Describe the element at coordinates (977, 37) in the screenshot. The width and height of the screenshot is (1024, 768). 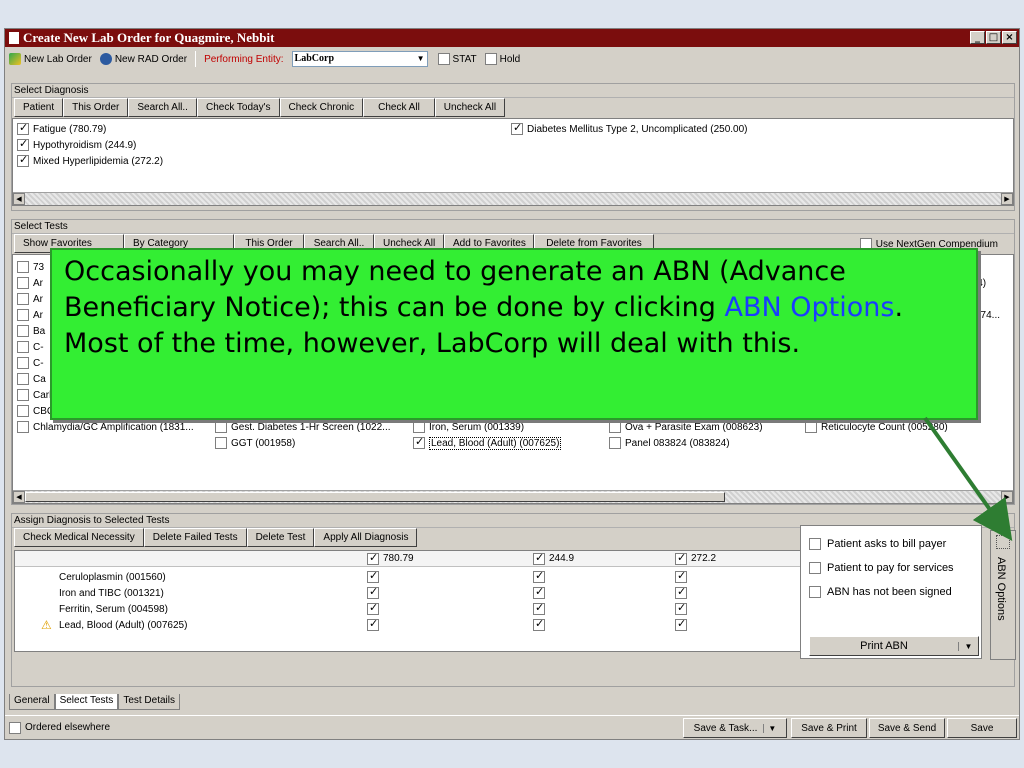
I see `minimize-button: _` at that location.